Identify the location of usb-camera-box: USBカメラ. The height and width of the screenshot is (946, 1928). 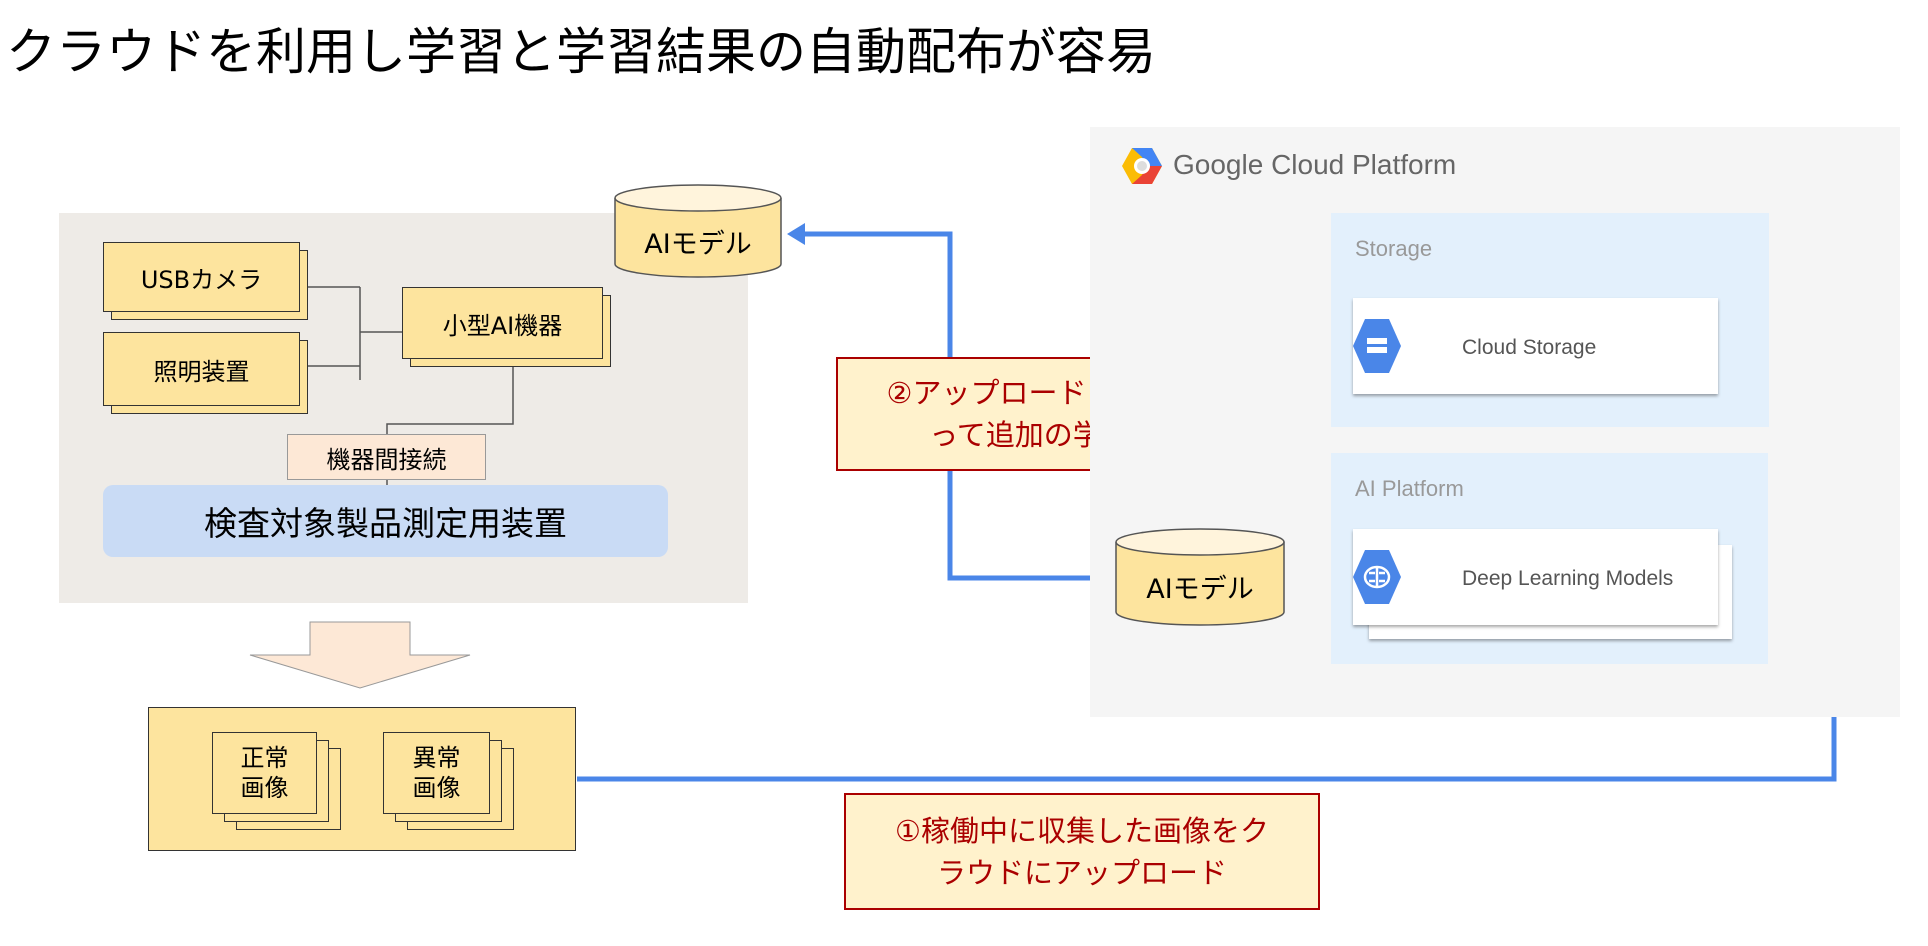
(201, 277).